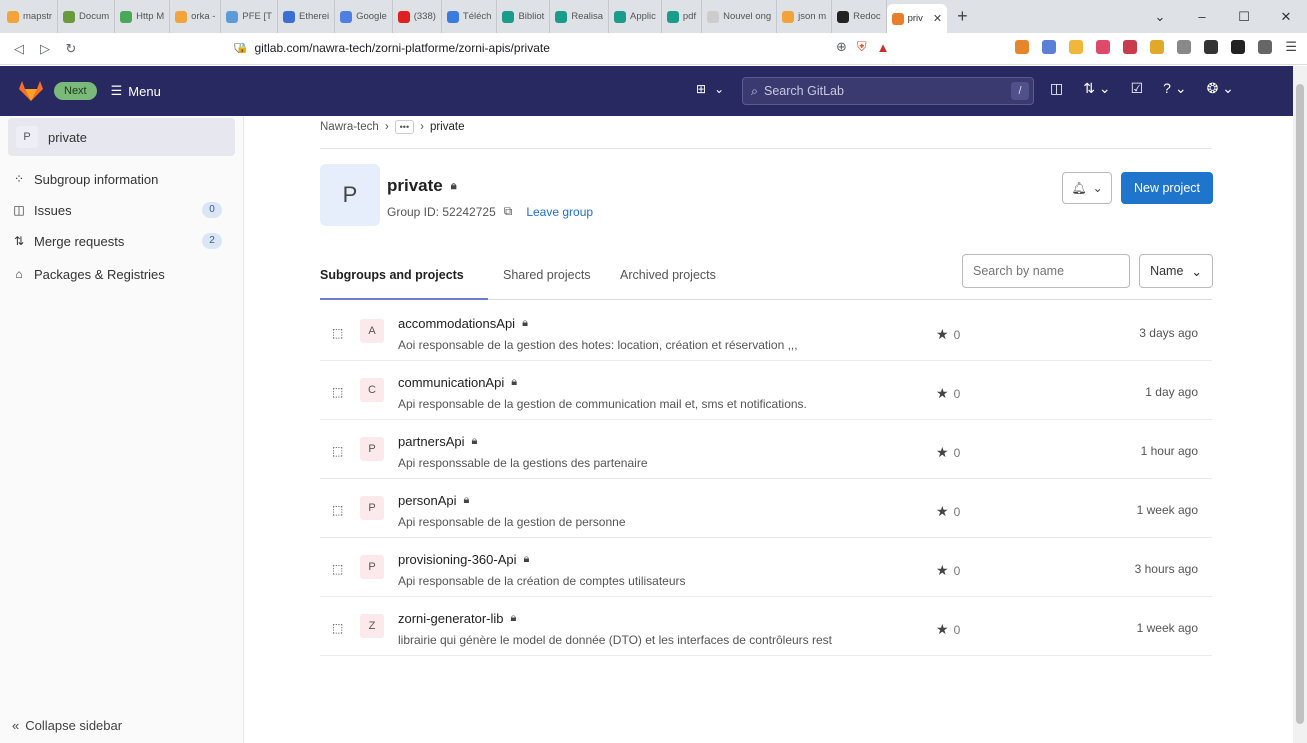 The image size is (1307, 743). I want to click on browser-tab: json m, so click(805, 16).